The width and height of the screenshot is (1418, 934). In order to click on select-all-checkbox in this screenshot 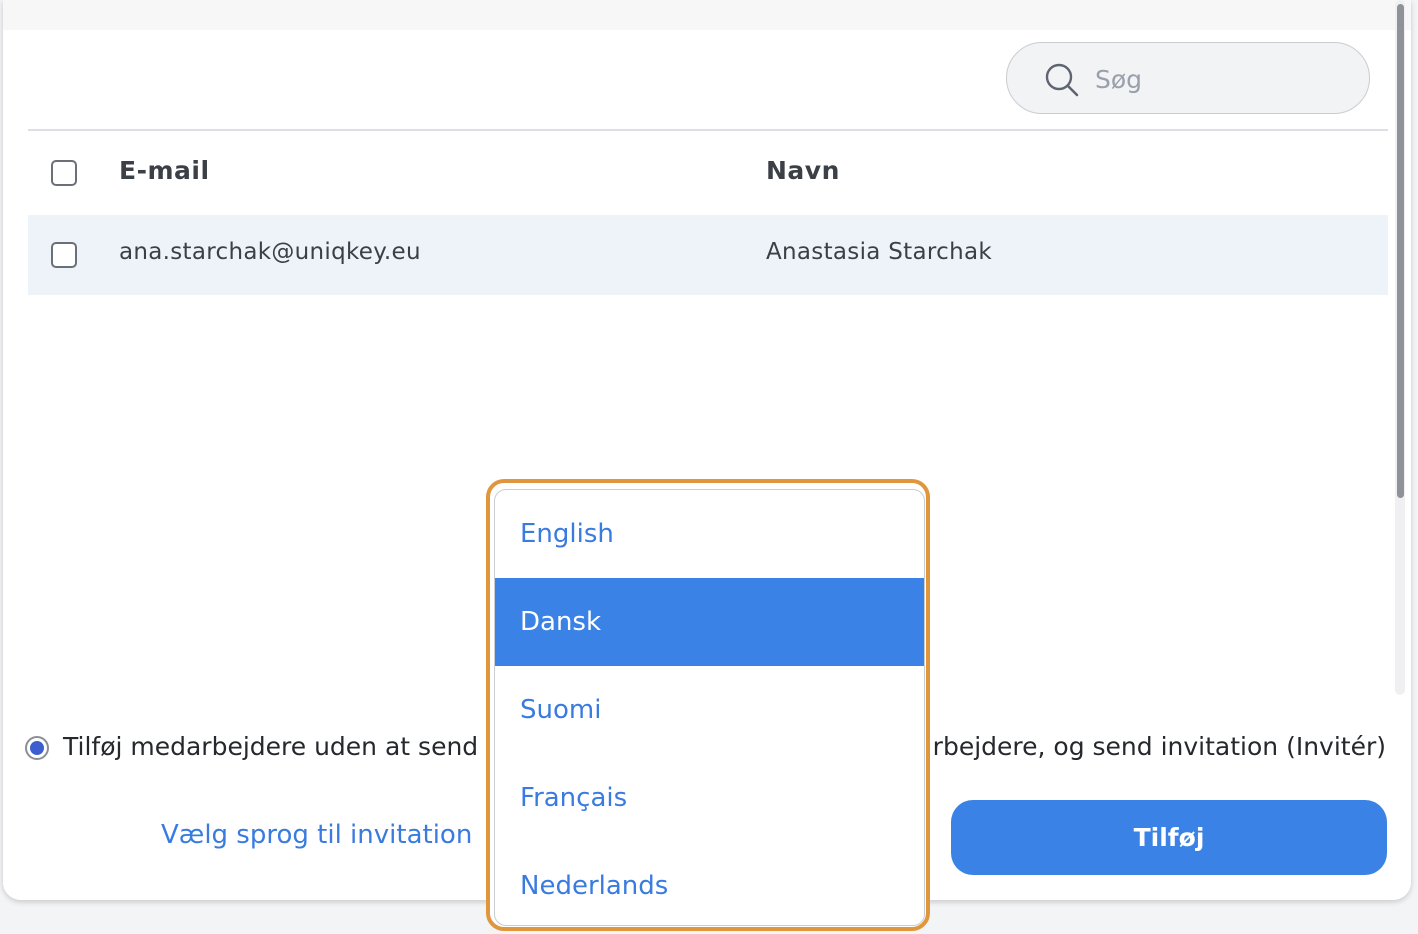, I will do `click(64, 173)`.